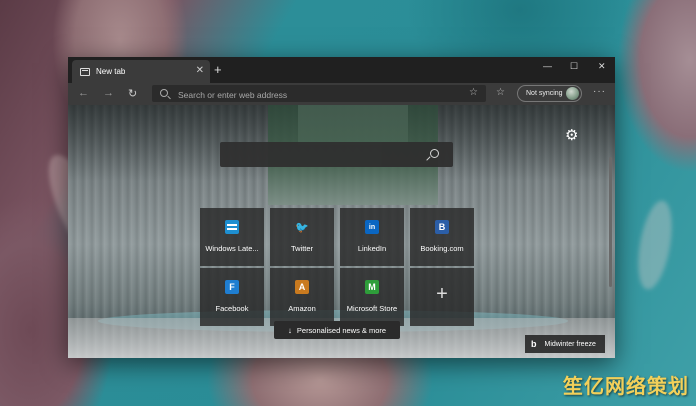  I want to click on new-tab-plus-icon: +, so click(218, 69).